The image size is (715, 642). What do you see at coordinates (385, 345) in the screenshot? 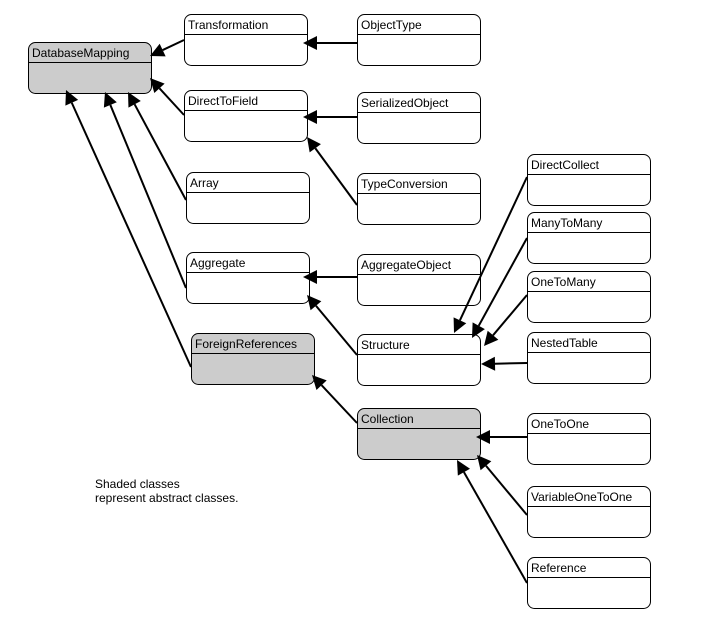
I see `class-name: Structure` at bounding box center [385, 345].